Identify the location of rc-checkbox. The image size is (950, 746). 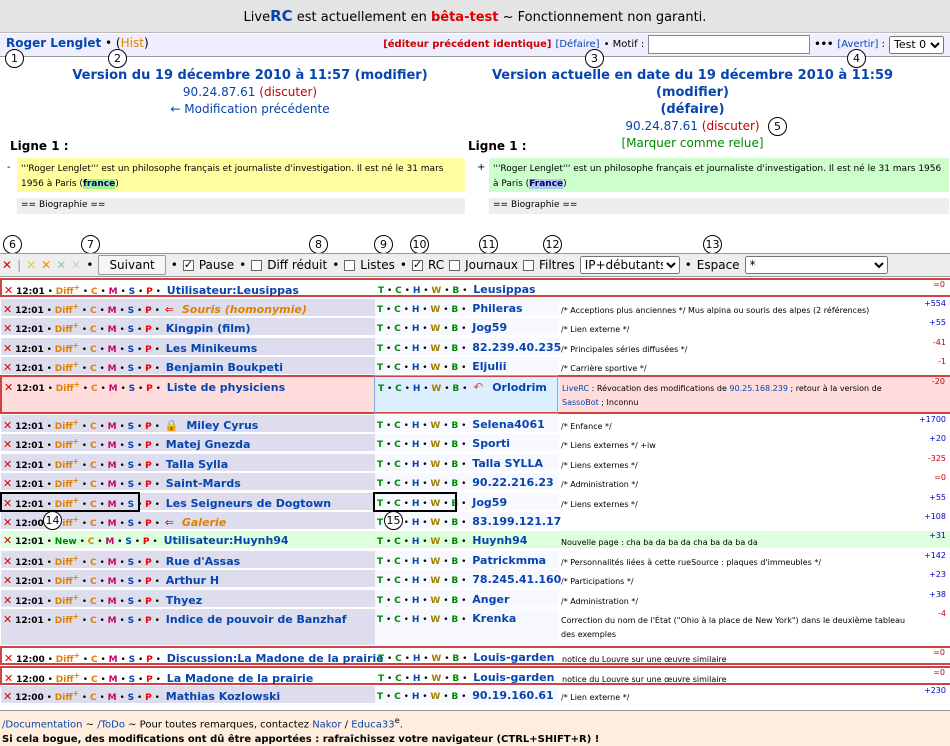
(417, 264).